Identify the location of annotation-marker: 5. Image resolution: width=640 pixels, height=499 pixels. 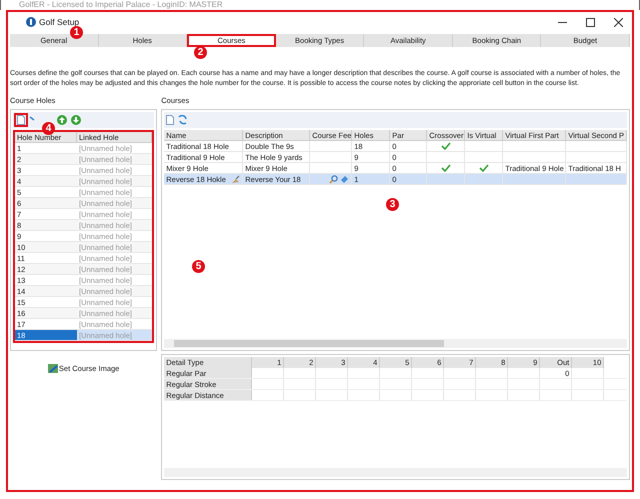
(198, 266).